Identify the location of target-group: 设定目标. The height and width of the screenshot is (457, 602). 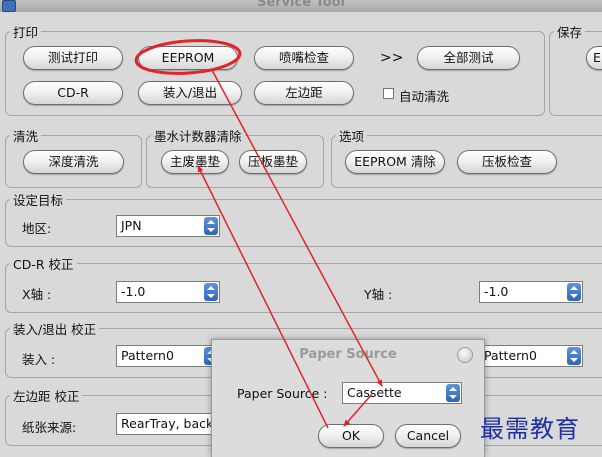
(303, 218).